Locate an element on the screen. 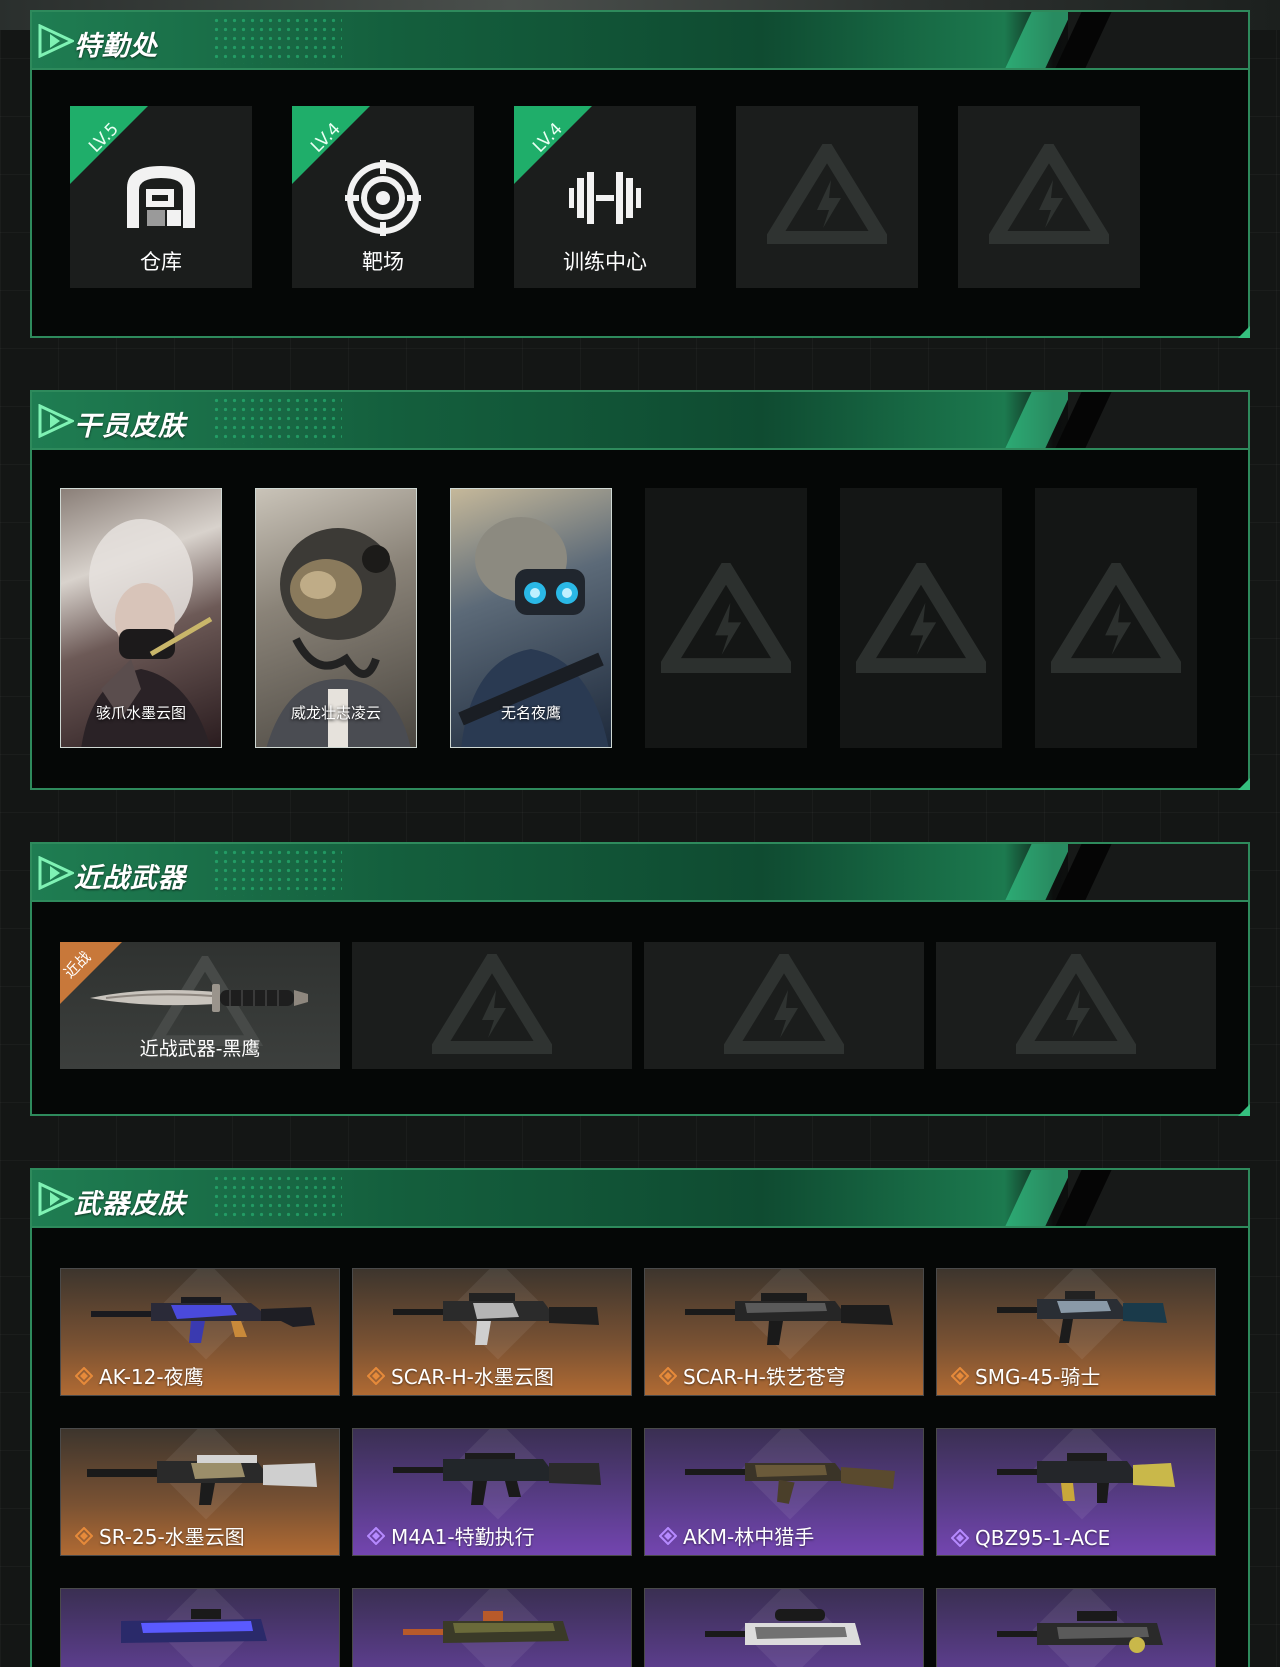 The image size is (1280, 1667). facility-tile-training: LV.4 训练中心 is located at coordinates (605, 197).